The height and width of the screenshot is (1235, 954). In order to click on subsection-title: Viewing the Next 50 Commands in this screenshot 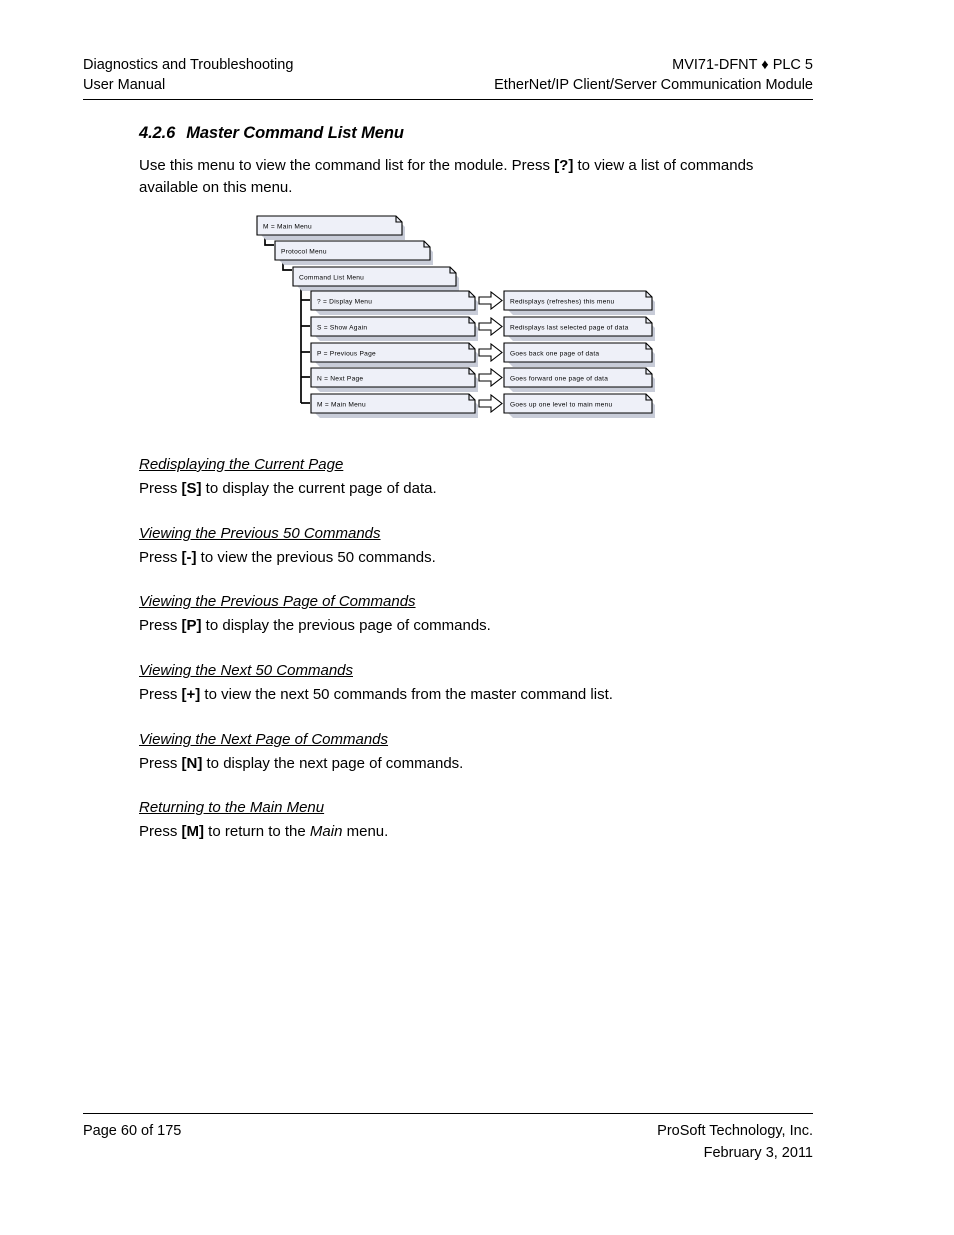, I will do `click(246, 670)`.